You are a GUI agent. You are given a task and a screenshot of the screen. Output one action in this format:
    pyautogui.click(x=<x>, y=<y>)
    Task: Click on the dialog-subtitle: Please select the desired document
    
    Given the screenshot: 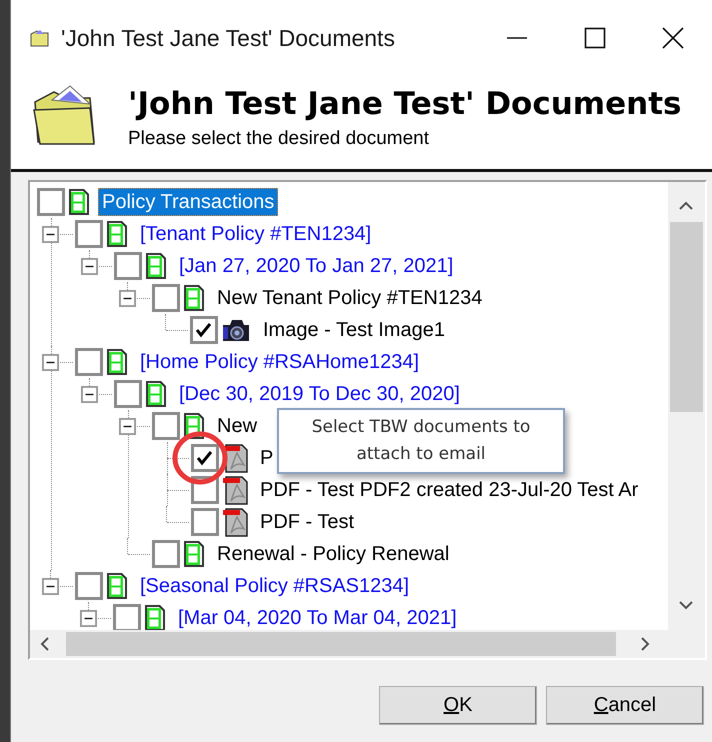 What is the action you would take?
    pyautogui.click(x=279, y=139)
    